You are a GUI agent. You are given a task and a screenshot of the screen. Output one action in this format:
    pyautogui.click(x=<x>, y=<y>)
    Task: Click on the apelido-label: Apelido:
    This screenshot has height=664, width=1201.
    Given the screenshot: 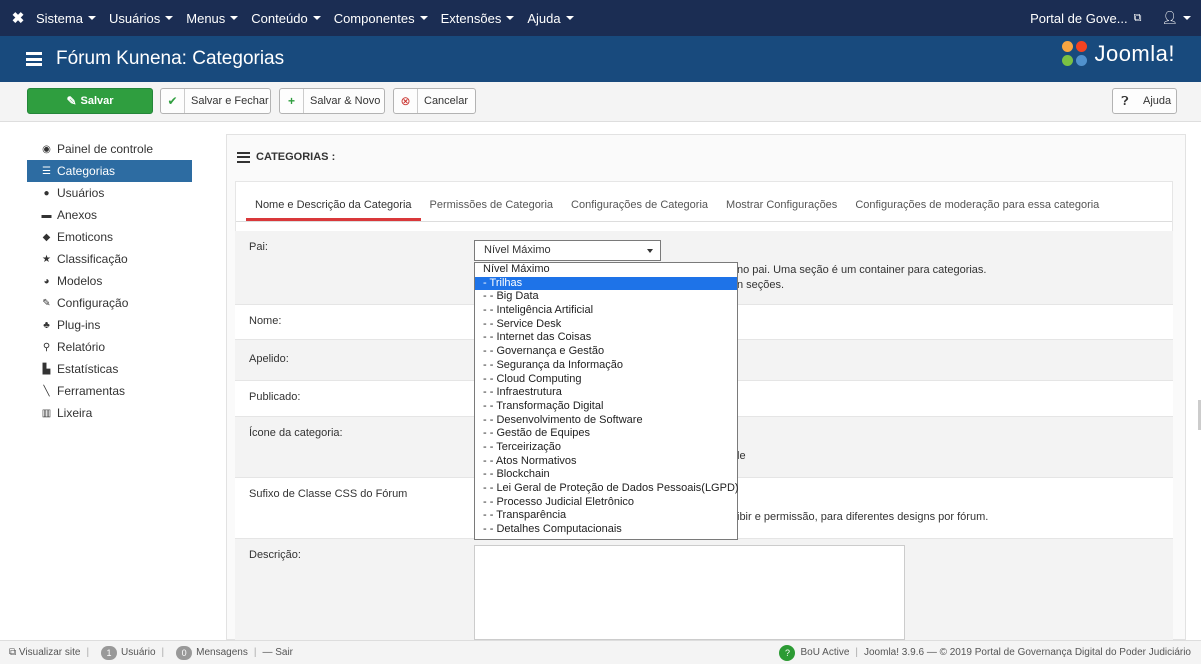 What is the action you would take?
    pyautogui.click(x=269, y=359)
    